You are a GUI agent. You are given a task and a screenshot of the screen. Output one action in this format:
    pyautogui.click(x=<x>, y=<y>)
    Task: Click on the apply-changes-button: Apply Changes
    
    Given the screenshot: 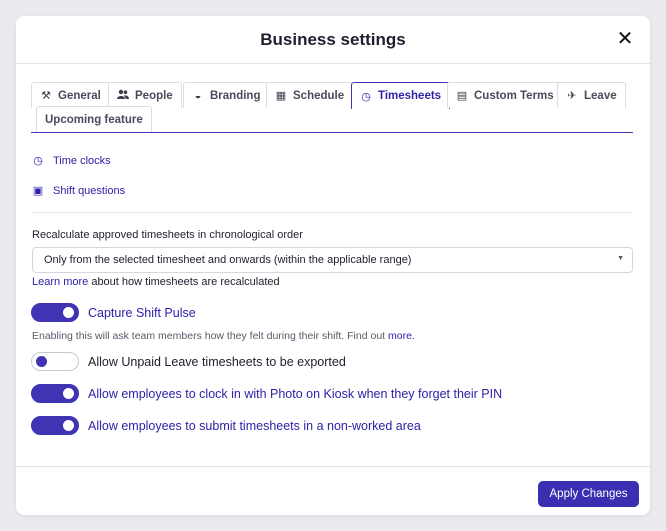 What is the action you would take?
    pyautogui.click(x=588, y=494)
    